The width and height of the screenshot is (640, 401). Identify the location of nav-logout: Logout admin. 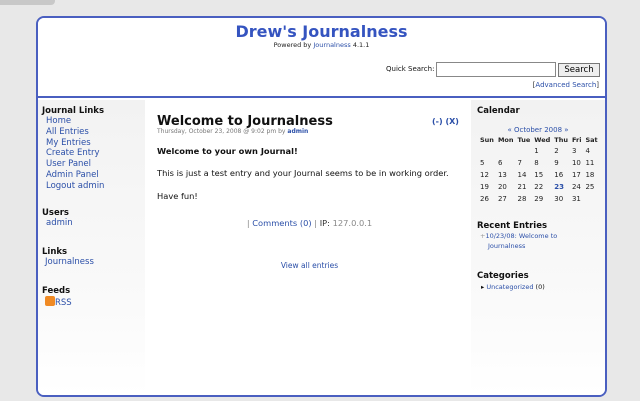
(75, 186).